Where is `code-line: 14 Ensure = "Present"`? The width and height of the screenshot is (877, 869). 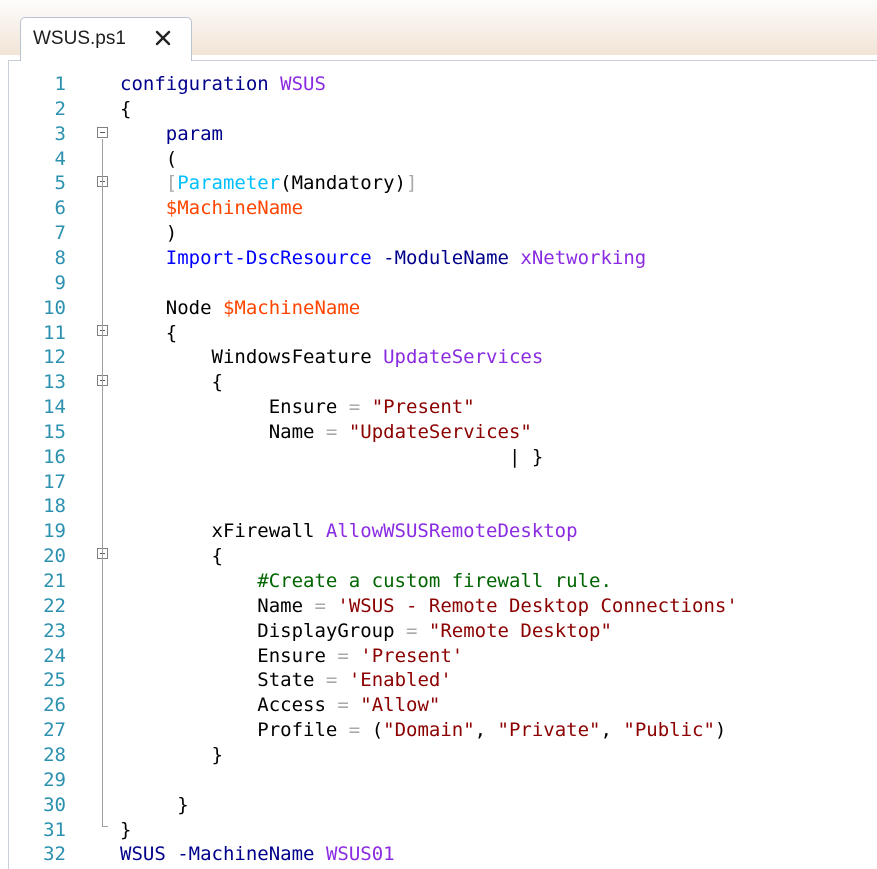
code-line: 14 Ensure = "Present" is located at coordinates (438, 407).